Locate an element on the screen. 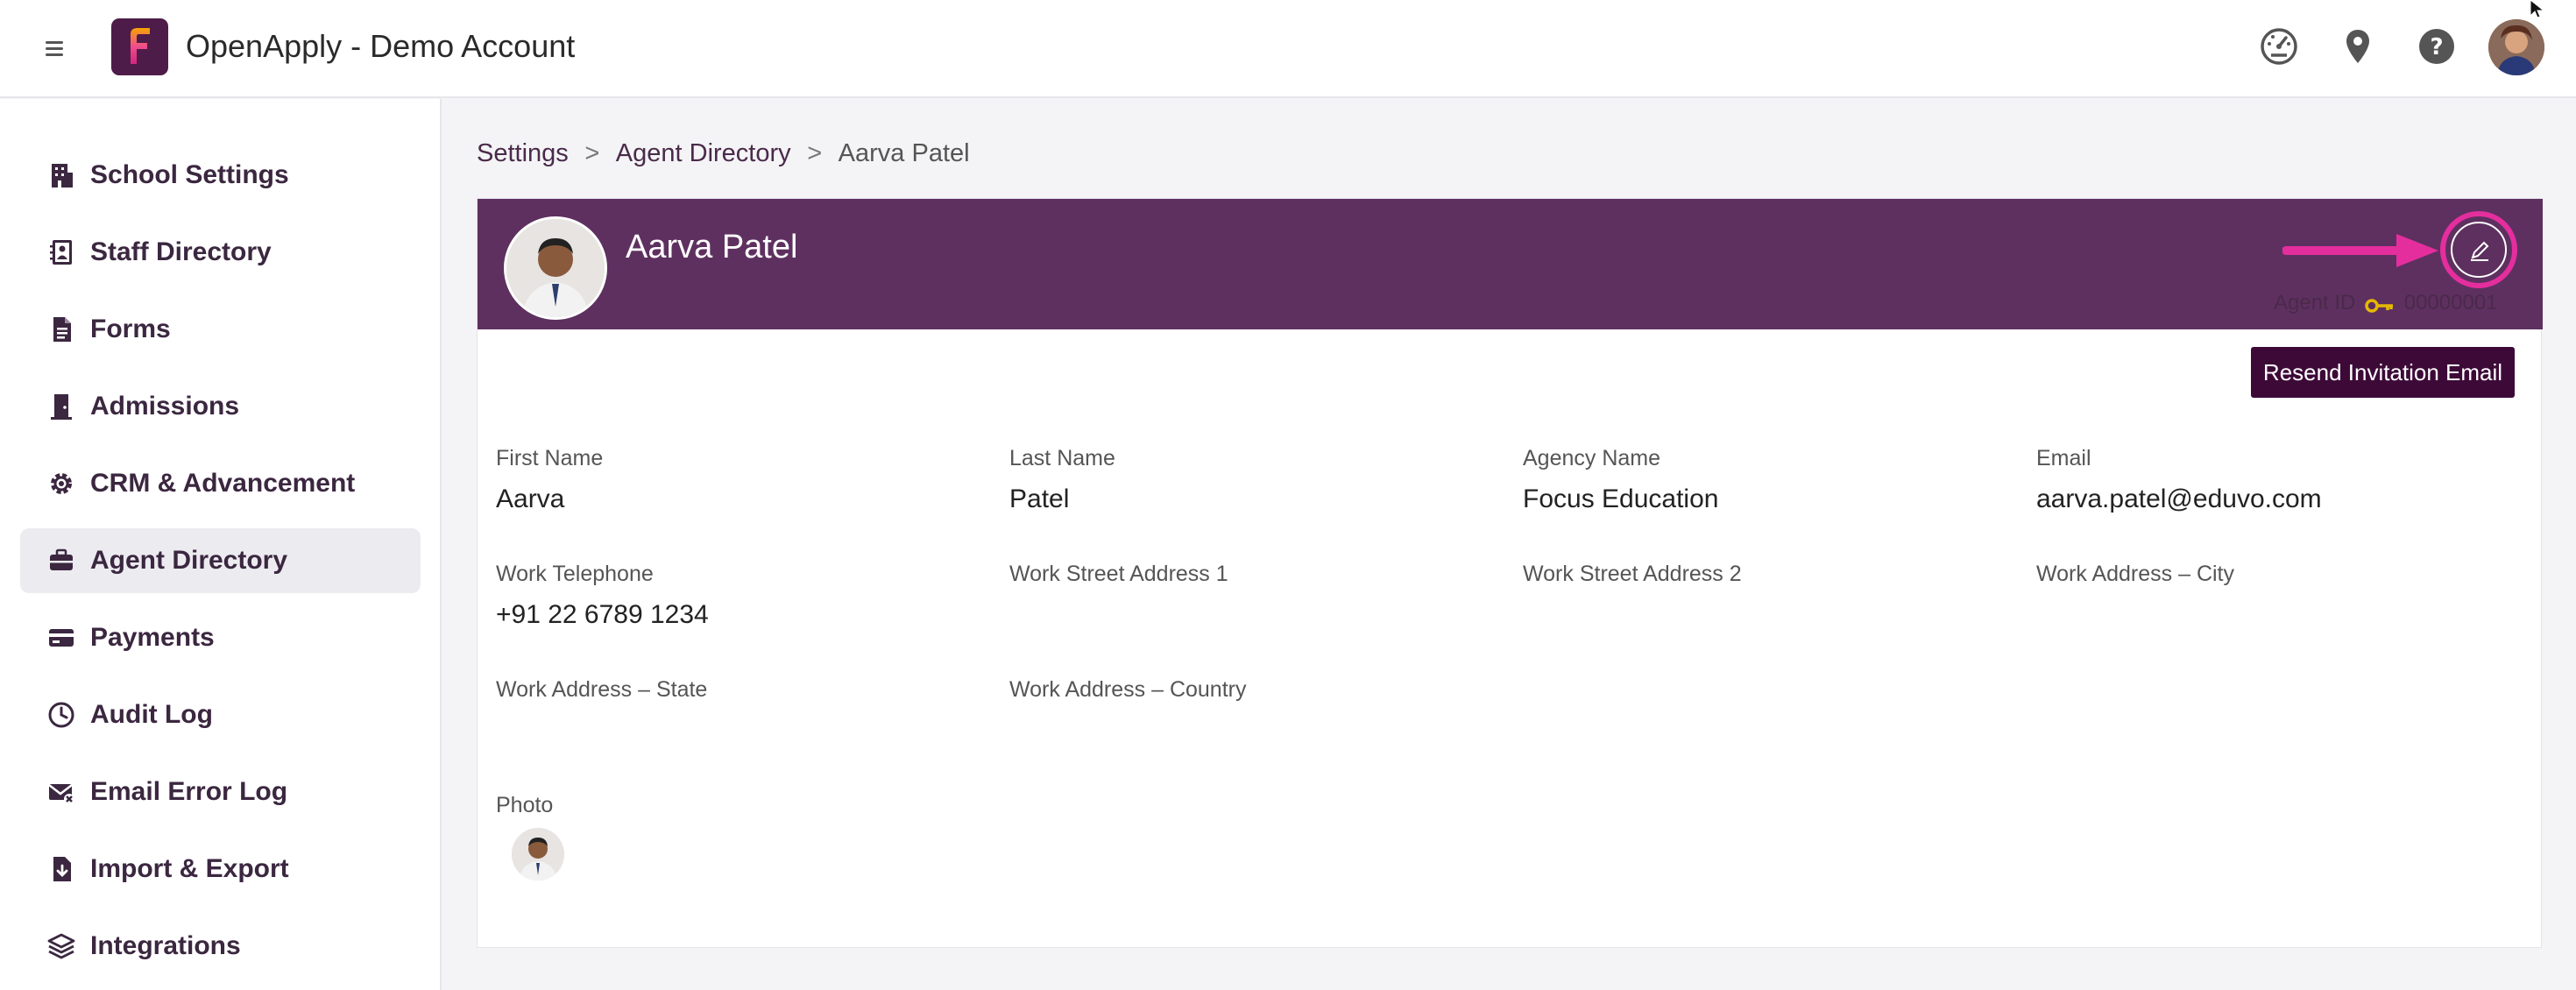 This screenshot has height=990, width=2576. field-label: Work Address – Country is located at coordinates (1128, 690).